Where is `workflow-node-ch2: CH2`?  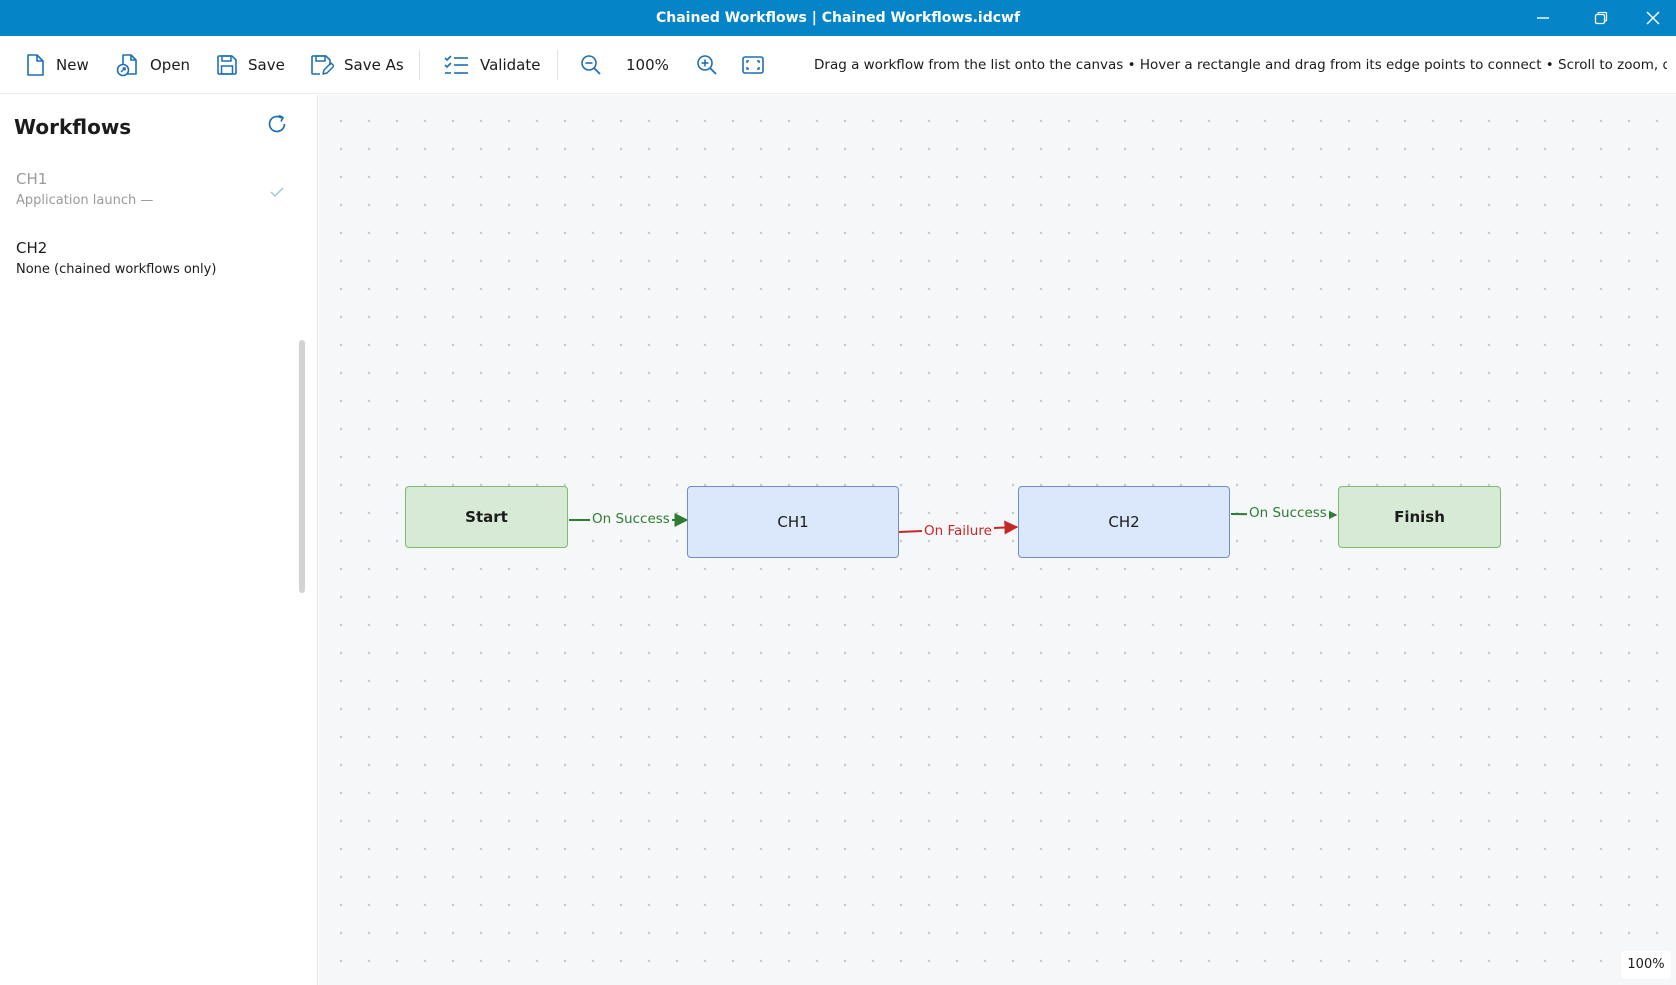 workflow-node-ch2: CH2 is located at coordinates (1124, 522).